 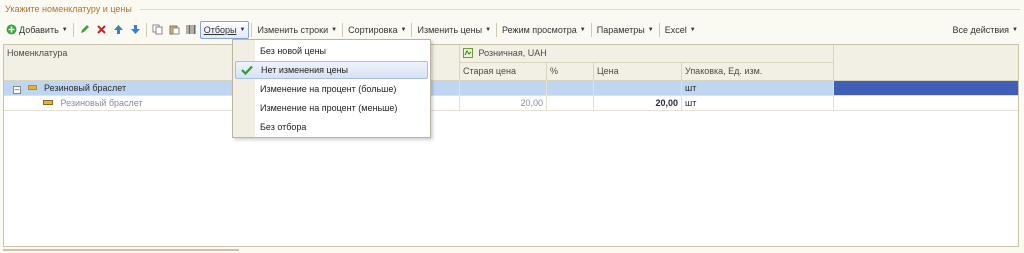 I want to click on edit-button, so click(x=84, y=30).